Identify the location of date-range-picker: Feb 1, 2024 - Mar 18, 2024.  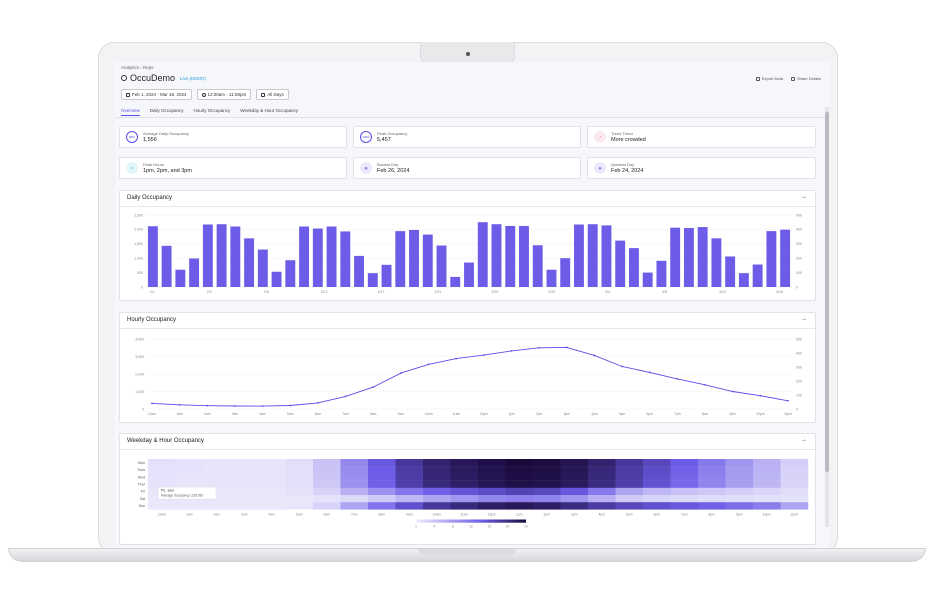
(156, 94).